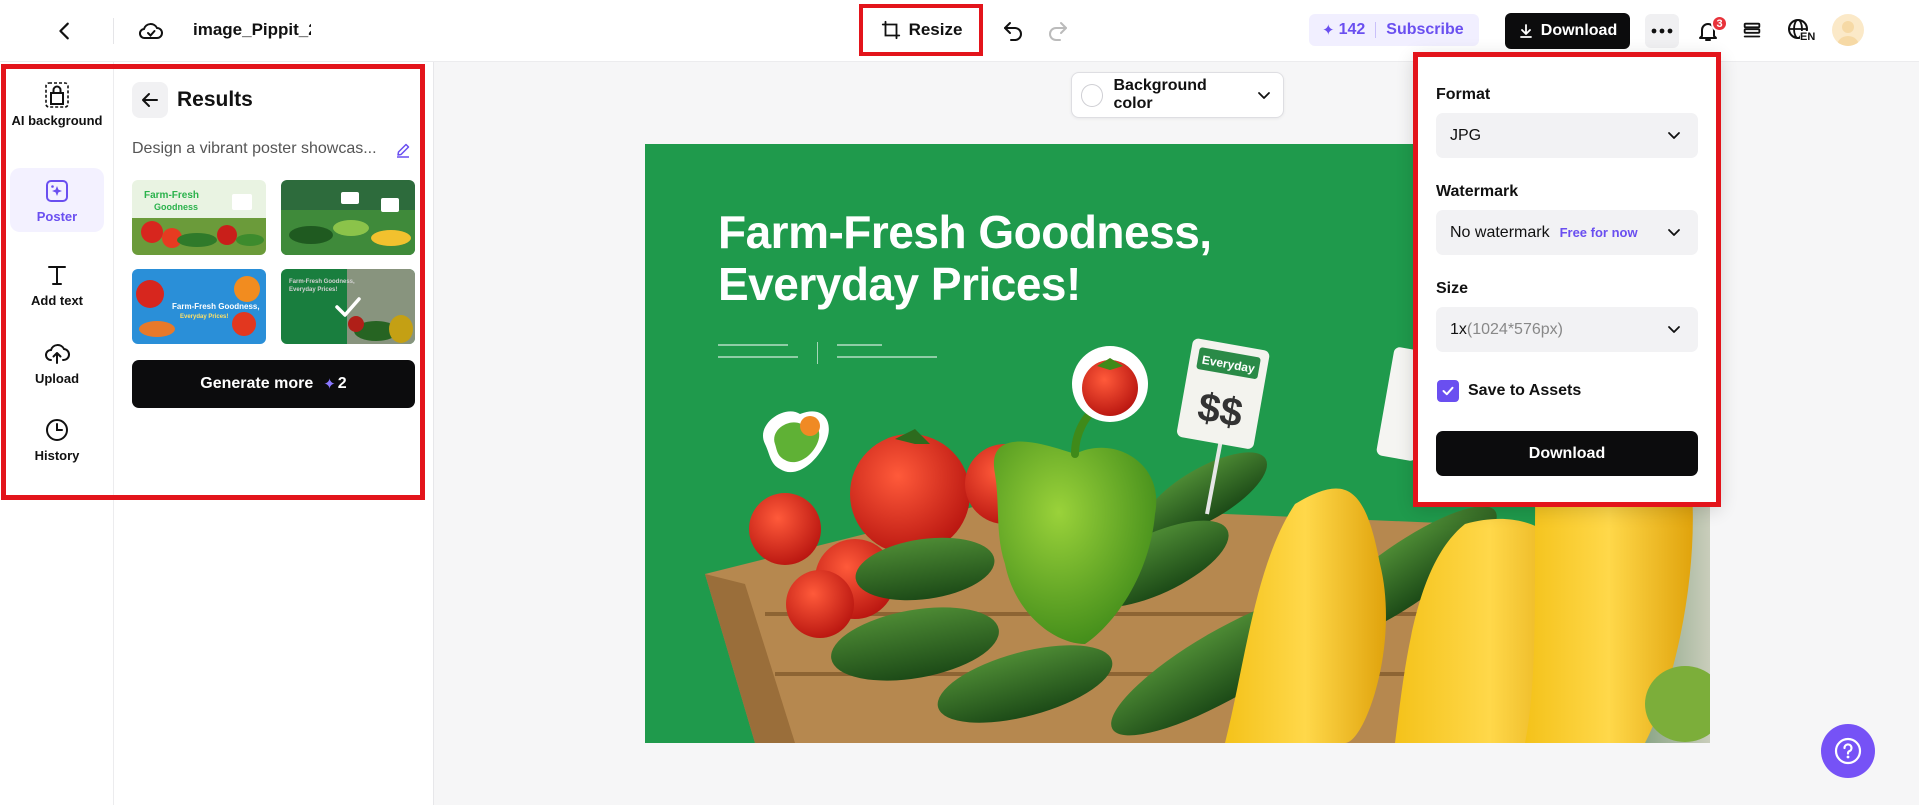 The image size is (1919, 805). What do you see at coordinates (57, 216) in the screenshot?
I see `rail-item-label: Poster` at bounding box center [57, 216].